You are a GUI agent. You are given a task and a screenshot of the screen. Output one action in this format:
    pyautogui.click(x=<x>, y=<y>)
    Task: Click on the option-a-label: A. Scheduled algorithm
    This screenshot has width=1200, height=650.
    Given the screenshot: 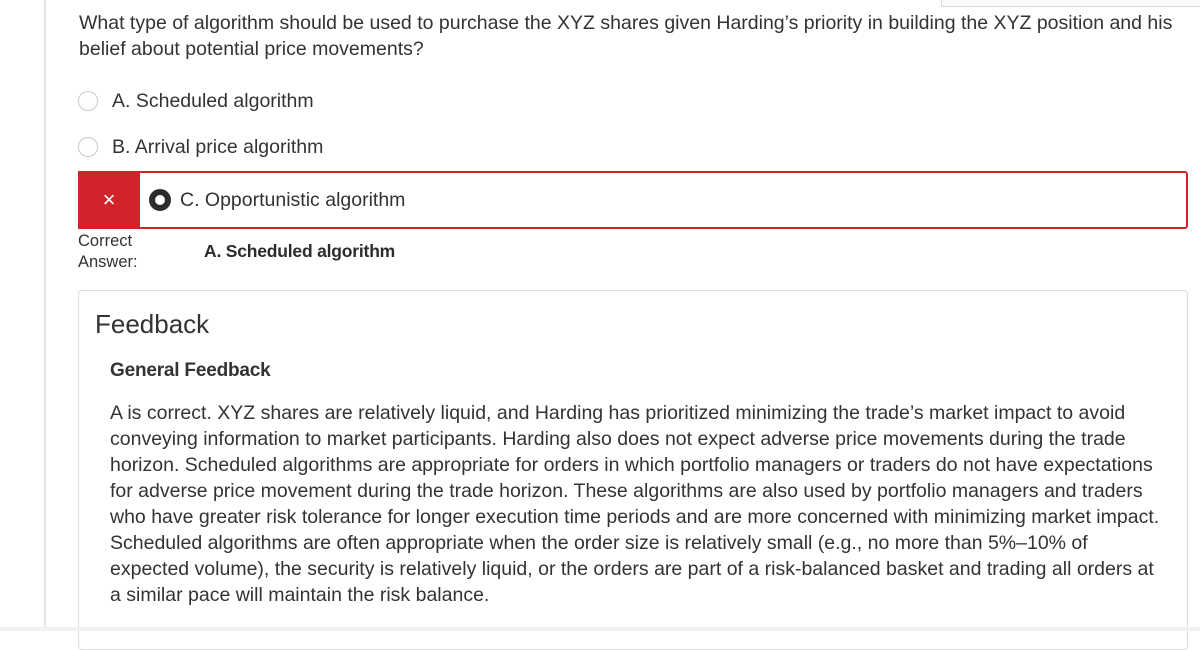 What is the action you would take?
    pyautogui.click(x=213, y=100)
    